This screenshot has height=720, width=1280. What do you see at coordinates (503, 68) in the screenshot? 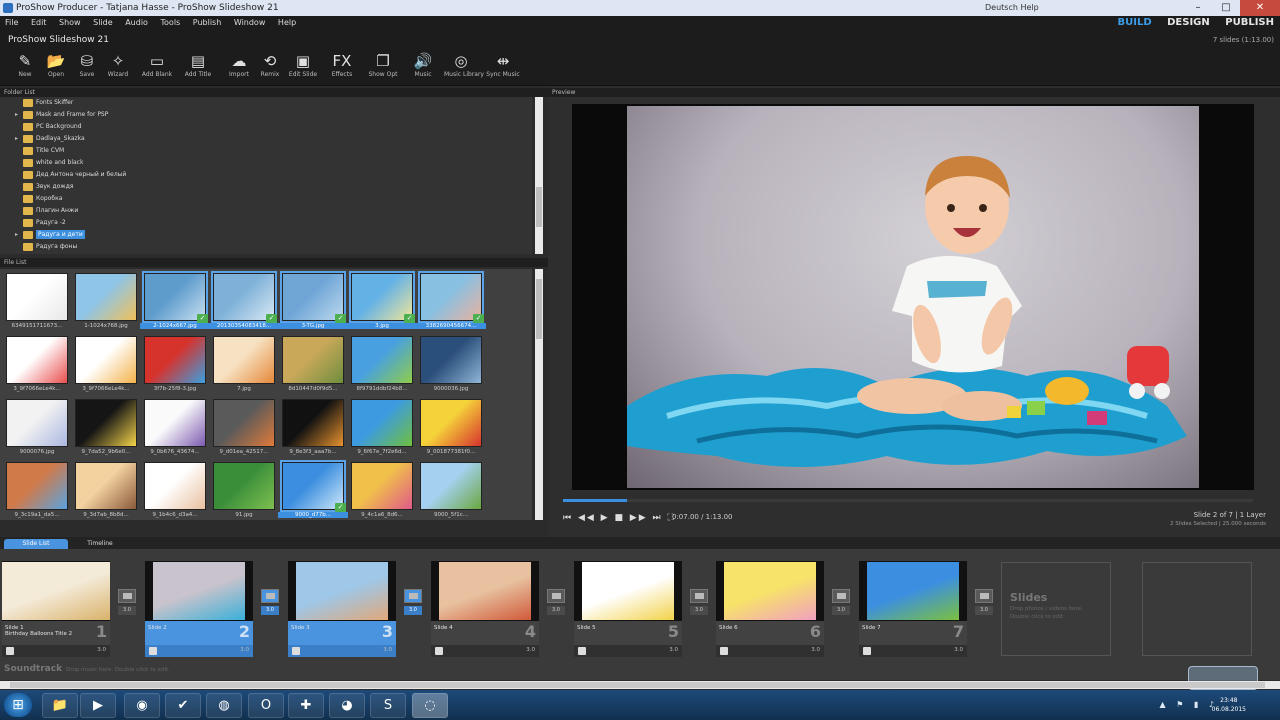
I see `toolbar-sync-music-button: ⇹ Sync Music` at bounding box center [503, 68].